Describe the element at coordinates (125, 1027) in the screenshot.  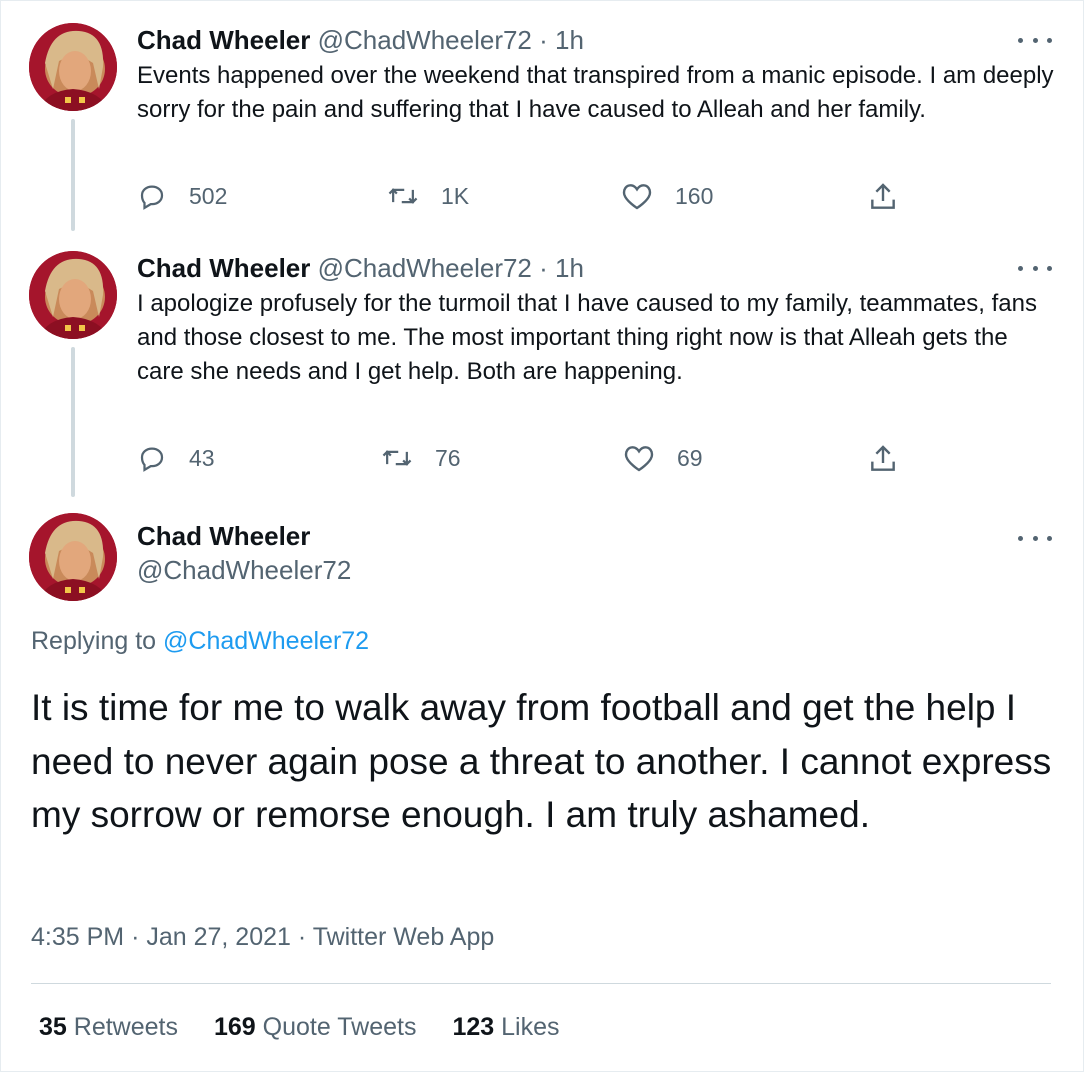
I see `retweets-label: Retweets` at that location.